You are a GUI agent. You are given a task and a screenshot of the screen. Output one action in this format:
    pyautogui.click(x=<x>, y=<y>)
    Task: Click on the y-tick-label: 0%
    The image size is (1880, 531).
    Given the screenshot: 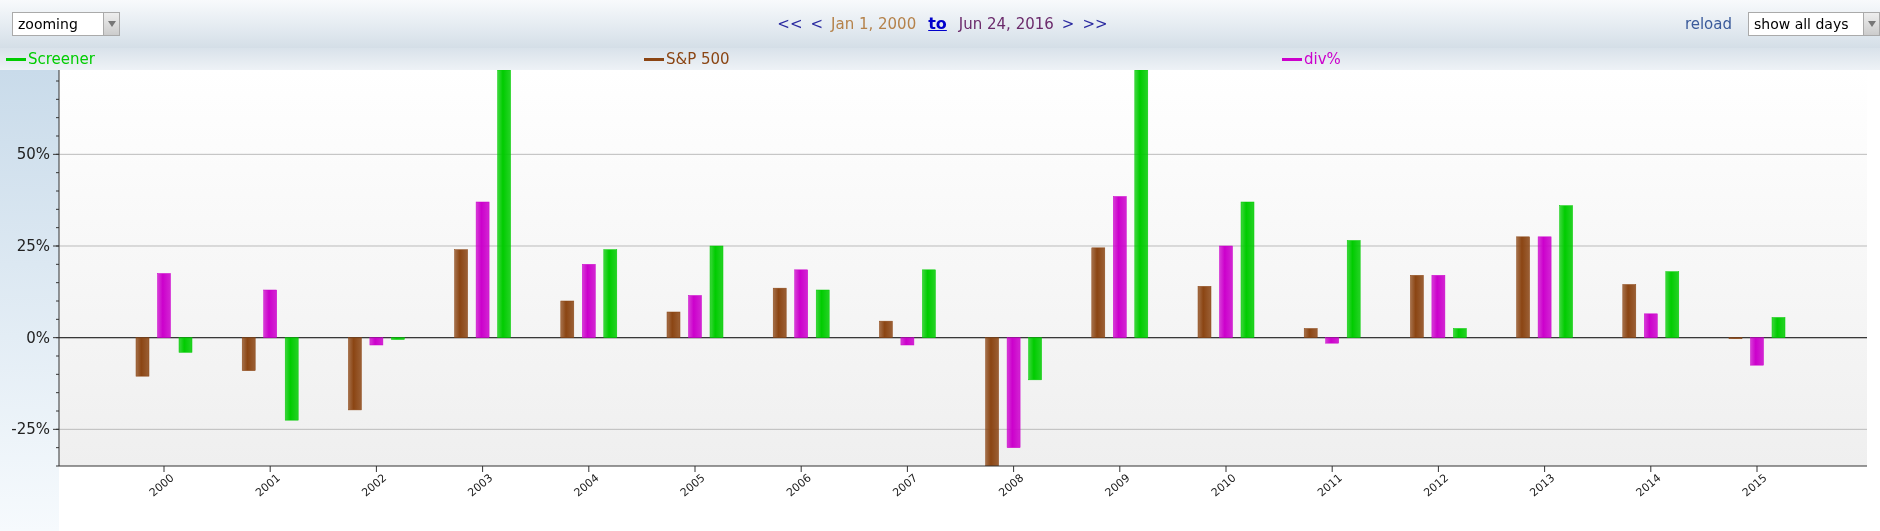 What is the action you would take?
    pyautogui.click(x=38, y=337)
    